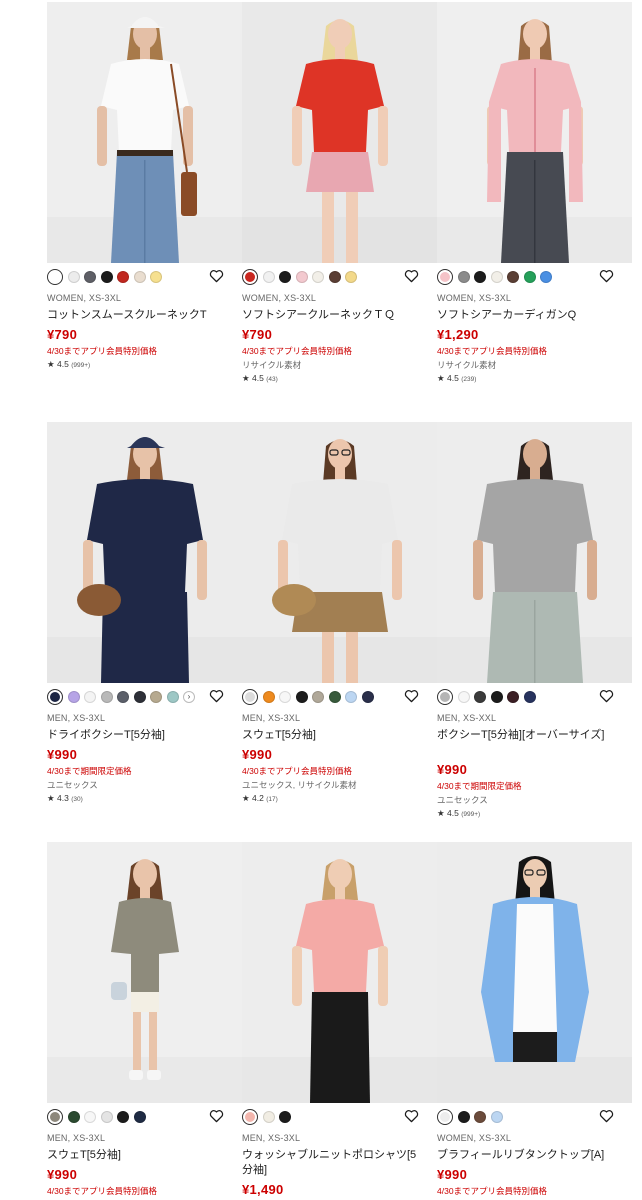 The image size is (642, 1200). Describe the element at coordinates (527, 1155) in the screenshot. I see `product-name: ブラフィールリブタンクトップ[A]` at that location.